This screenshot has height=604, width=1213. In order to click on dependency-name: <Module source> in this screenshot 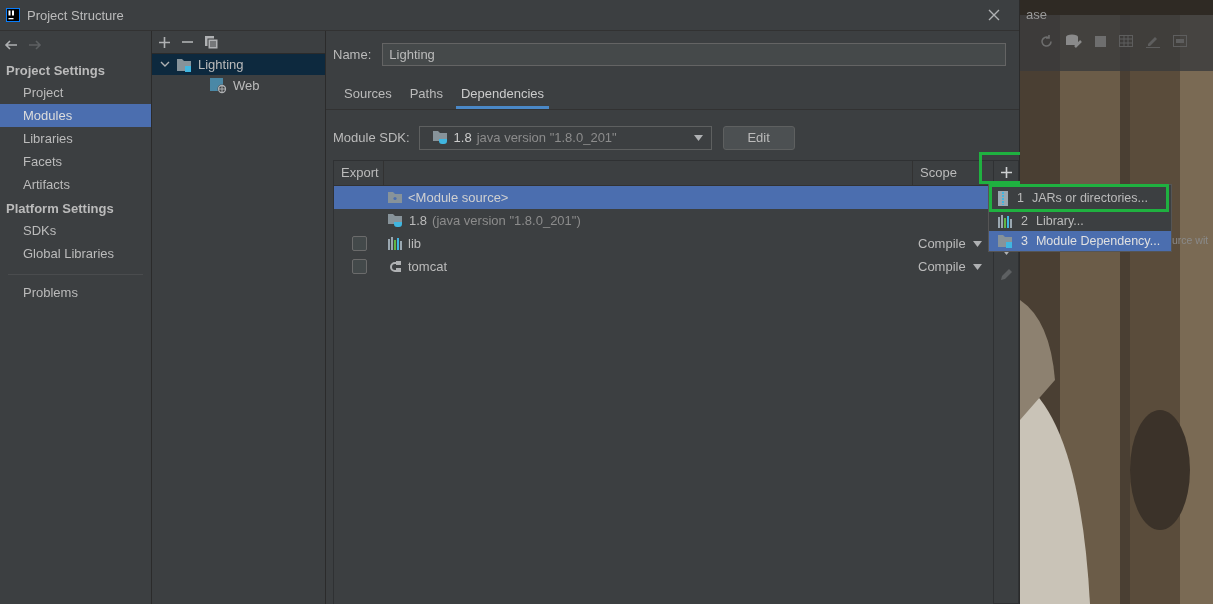, I will do `click(458, 197)`.